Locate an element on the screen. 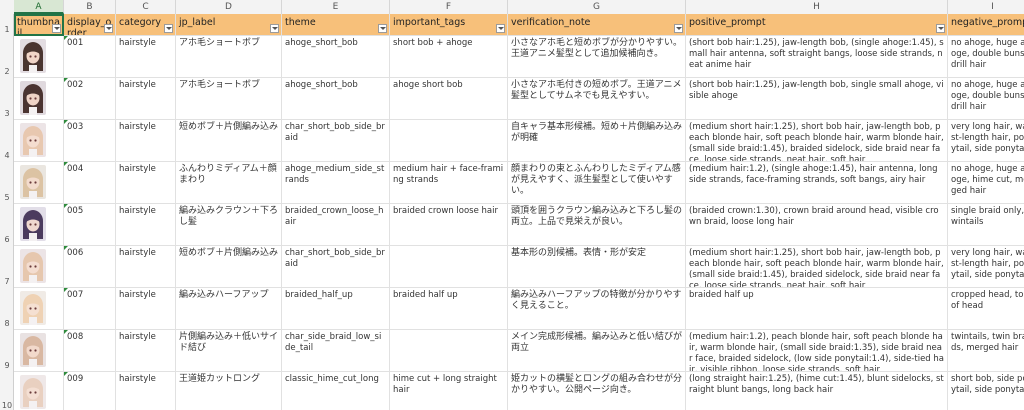 The width and height of the screenshot is (1024, 410). cell-note: メイン完成形候補。編み込みと低い結びが両立 is located at coordinates (597, 351).